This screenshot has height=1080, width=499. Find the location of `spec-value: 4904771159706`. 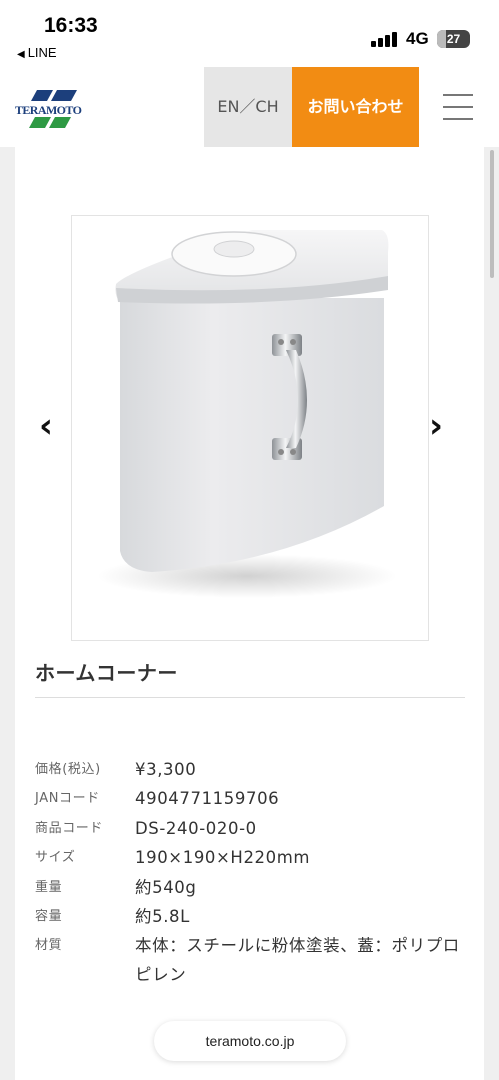

spec-value: 4904771159706 is located at coordinates (207, 799).